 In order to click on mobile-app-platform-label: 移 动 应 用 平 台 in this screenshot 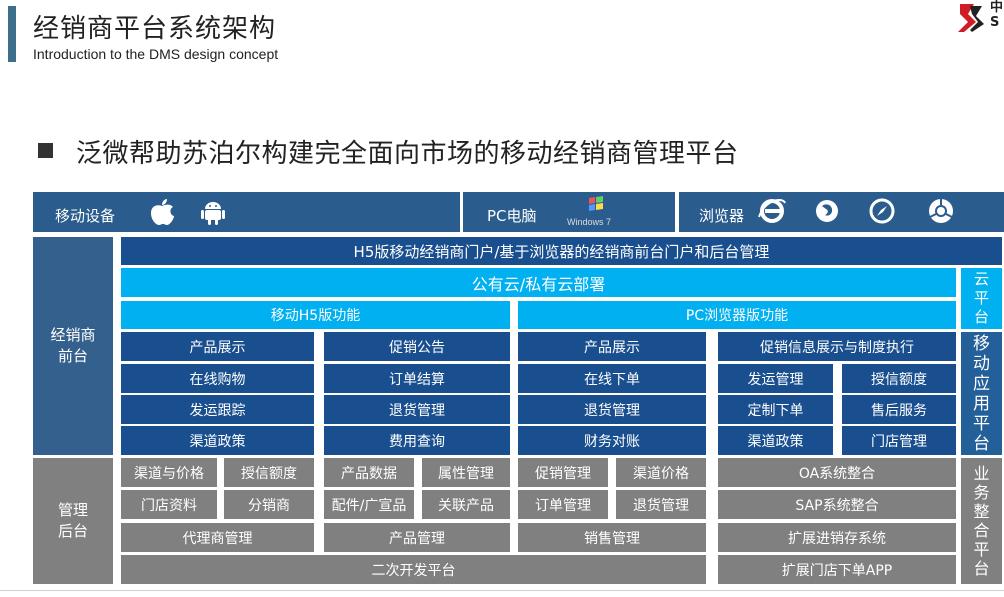, I will do `click(981, 393)`.